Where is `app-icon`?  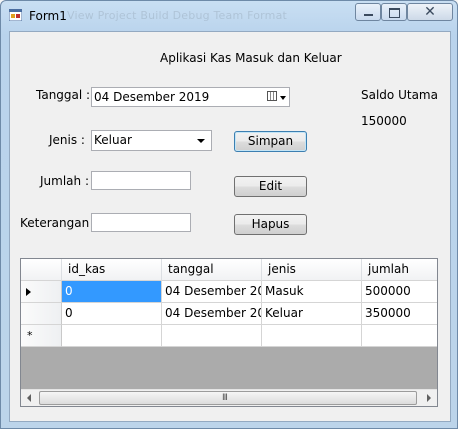
app-icon is located at coordinates (15, 15).